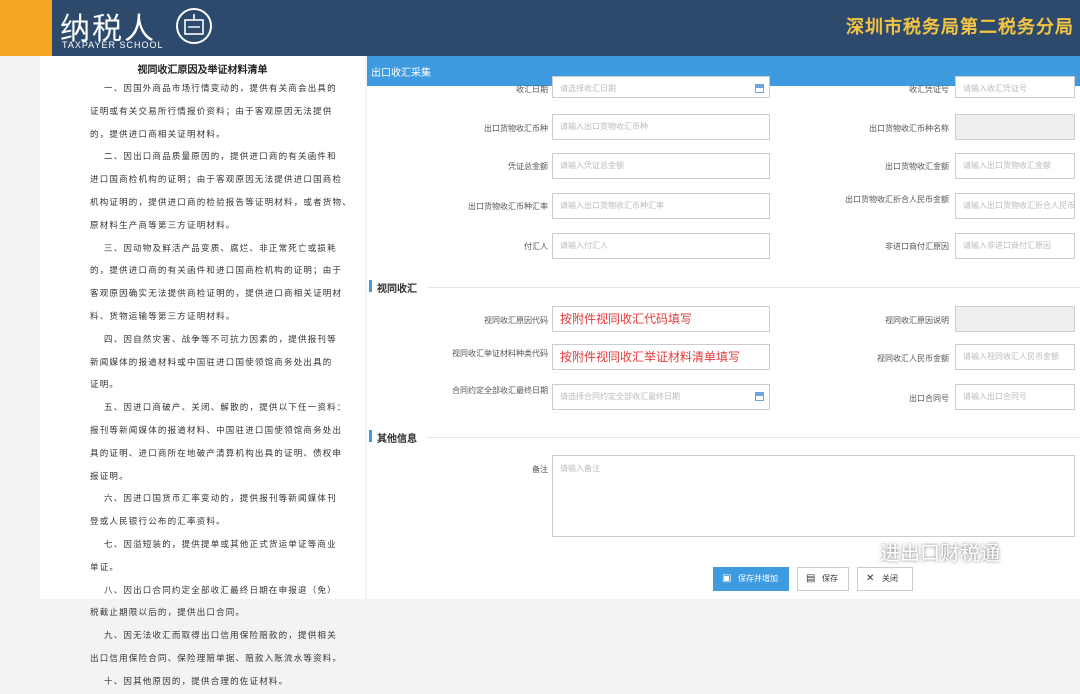  Describe the element at coordinates (811, 578) in the screenshot. I see `document-icon: ▤` at that location.